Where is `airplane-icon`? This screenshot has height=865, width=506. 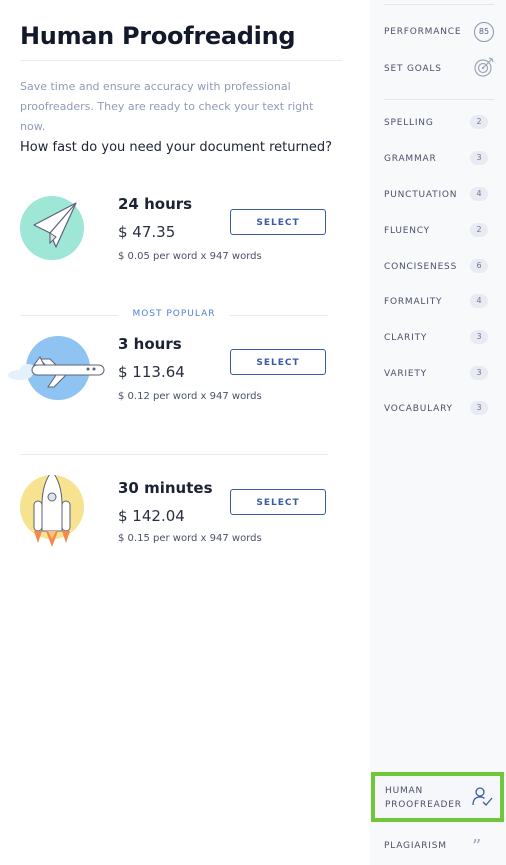
airplane-icon is located at coordinates (56, 369).